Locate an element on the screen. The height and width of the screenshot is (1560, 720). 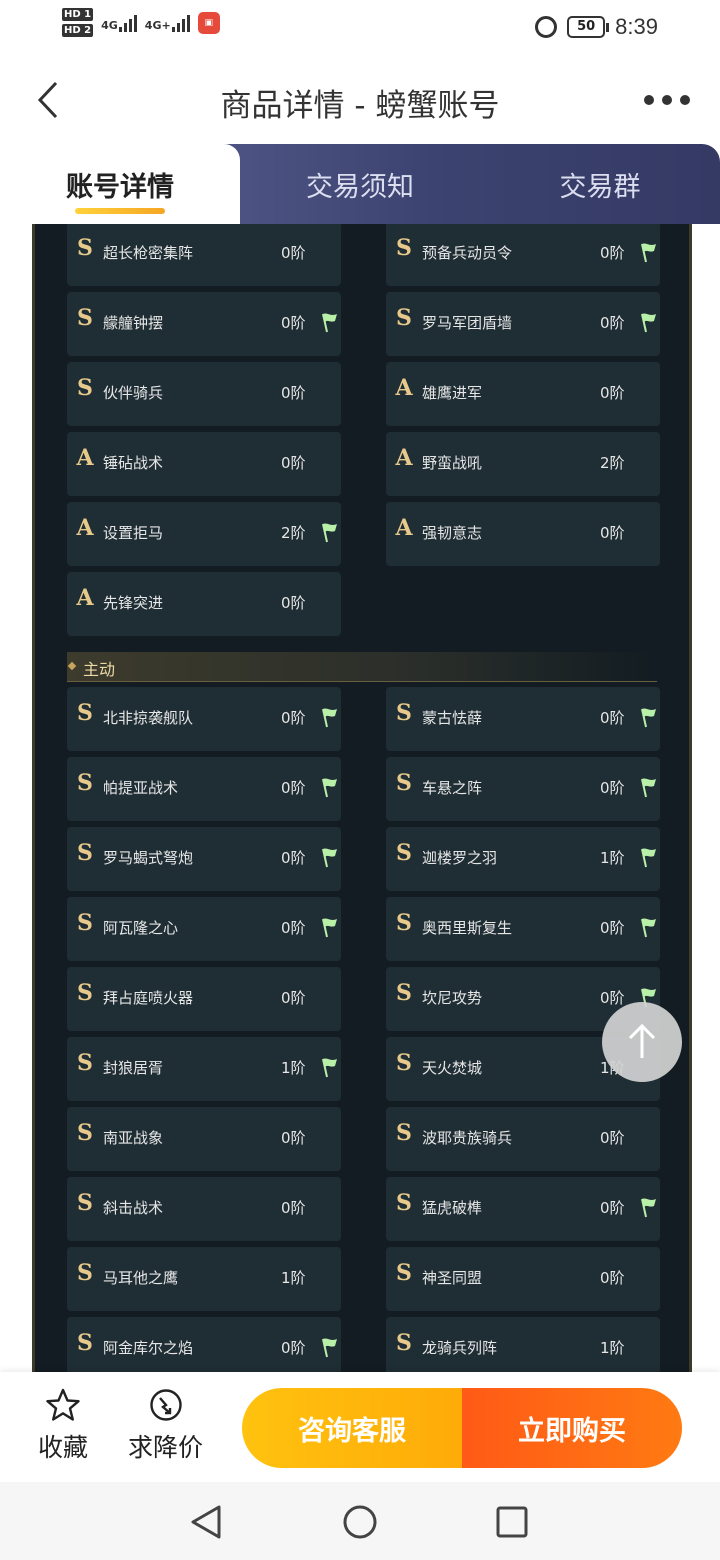
skill-name: 先锋突进 is located at coordinates (133, 603).